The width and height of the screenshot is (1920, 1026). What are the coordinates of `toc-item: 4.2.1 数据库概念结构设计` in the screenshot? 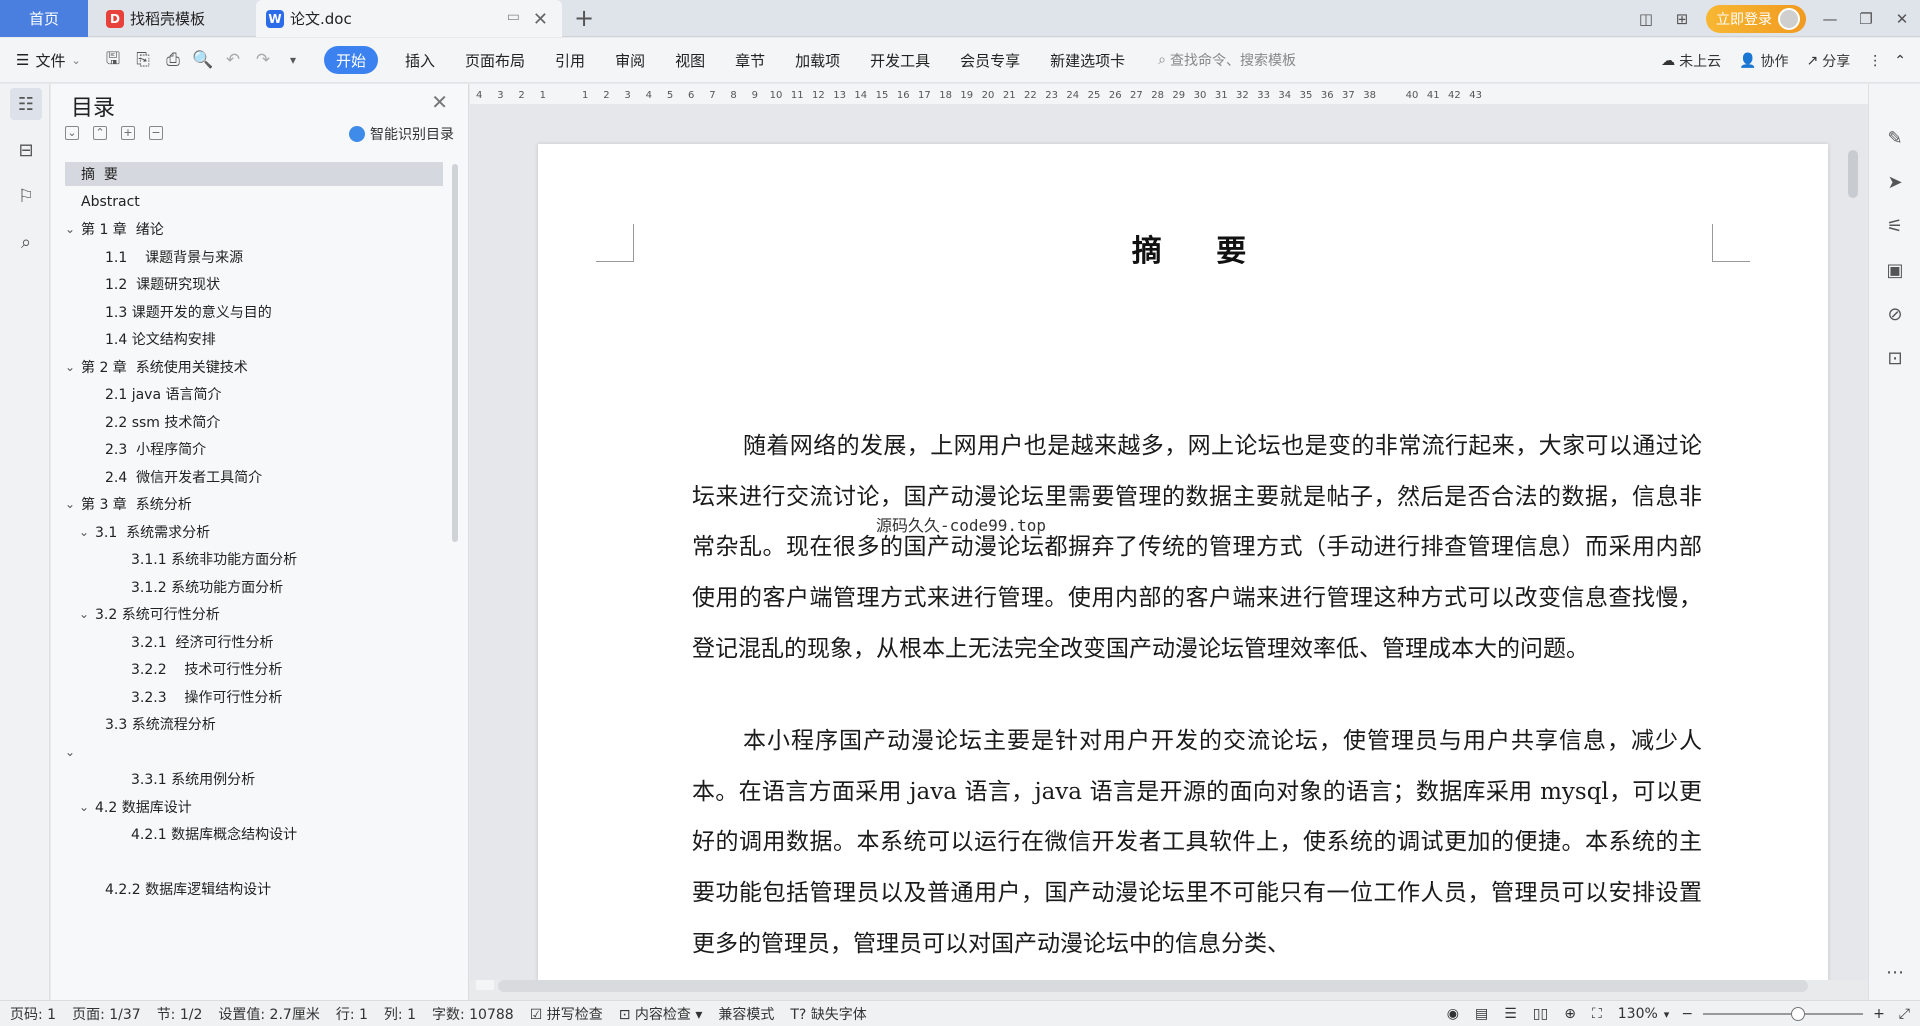 It's located at (254, 834).